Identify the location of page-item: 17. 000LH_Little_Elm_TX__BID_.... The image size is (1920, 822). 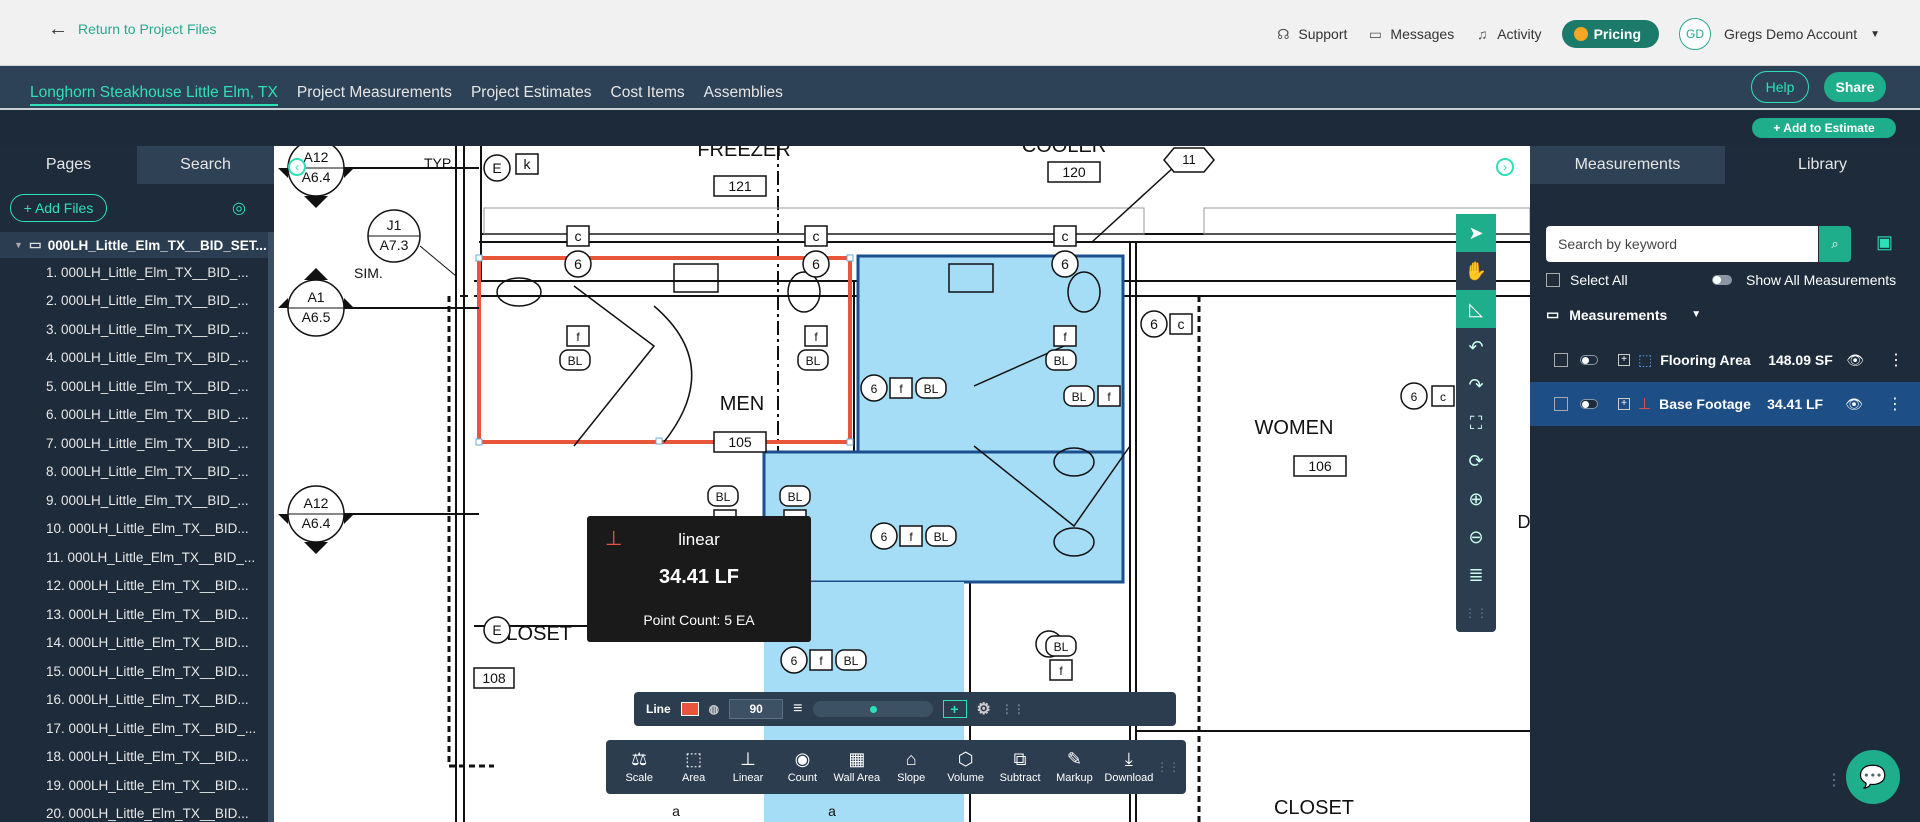
(135, 728).